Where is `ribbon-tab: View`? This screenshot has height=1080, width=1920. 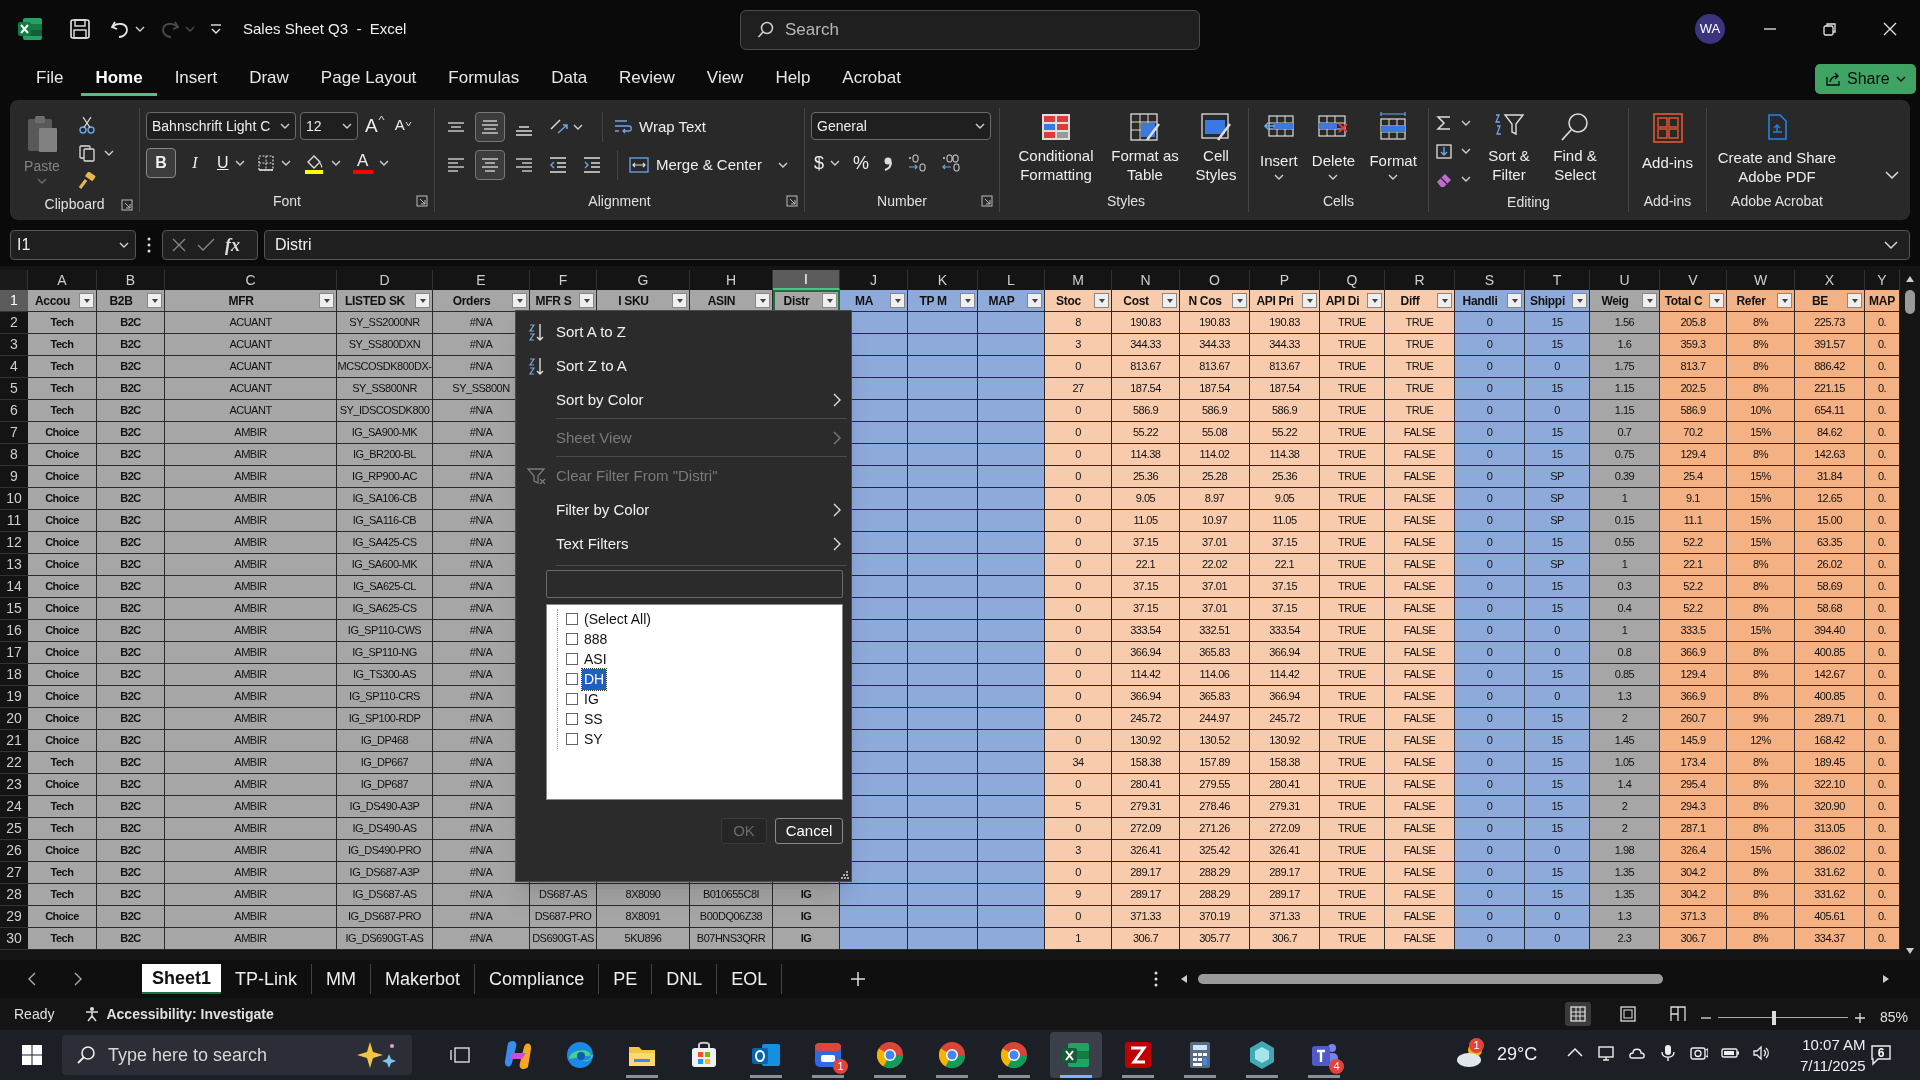
ribbon-tab: View is located at coordinates (725, 79).